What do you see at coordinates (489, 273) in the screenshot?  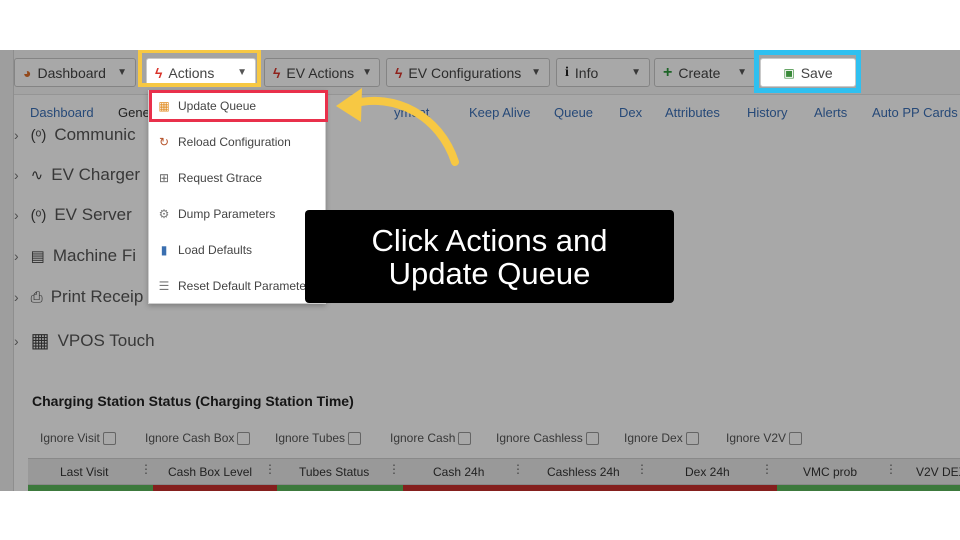 I see `callout-line-2: Update Queue` at bounding box center [489, 273].